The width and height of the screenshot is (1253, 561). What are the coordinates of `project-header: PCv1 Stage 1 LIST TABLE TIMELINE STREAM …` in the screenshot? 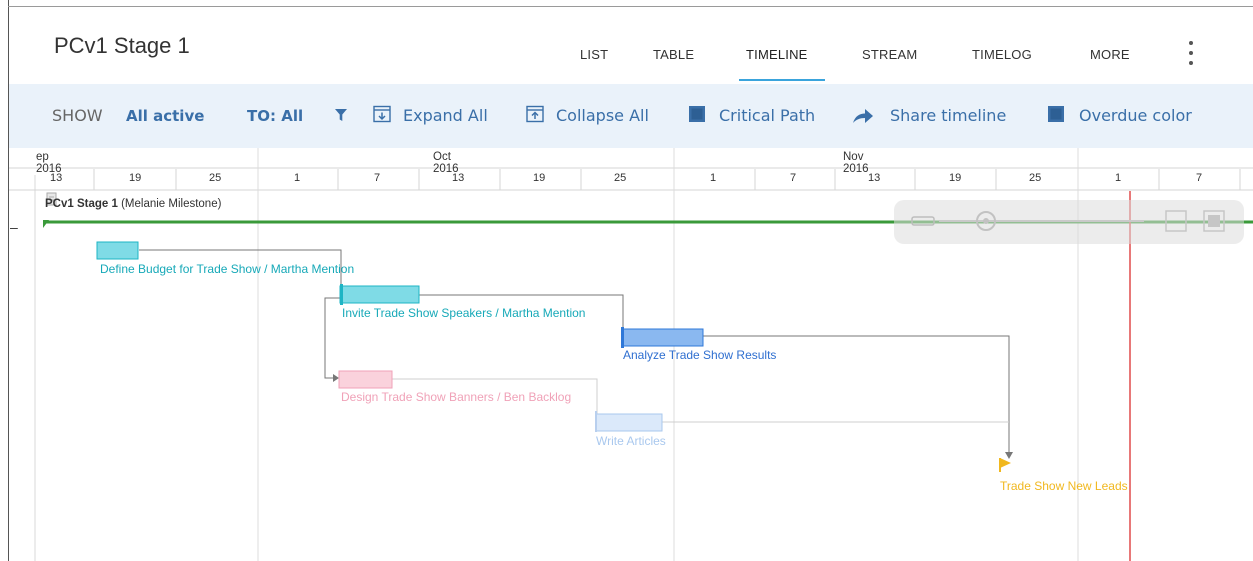 It's located at (631, 45).